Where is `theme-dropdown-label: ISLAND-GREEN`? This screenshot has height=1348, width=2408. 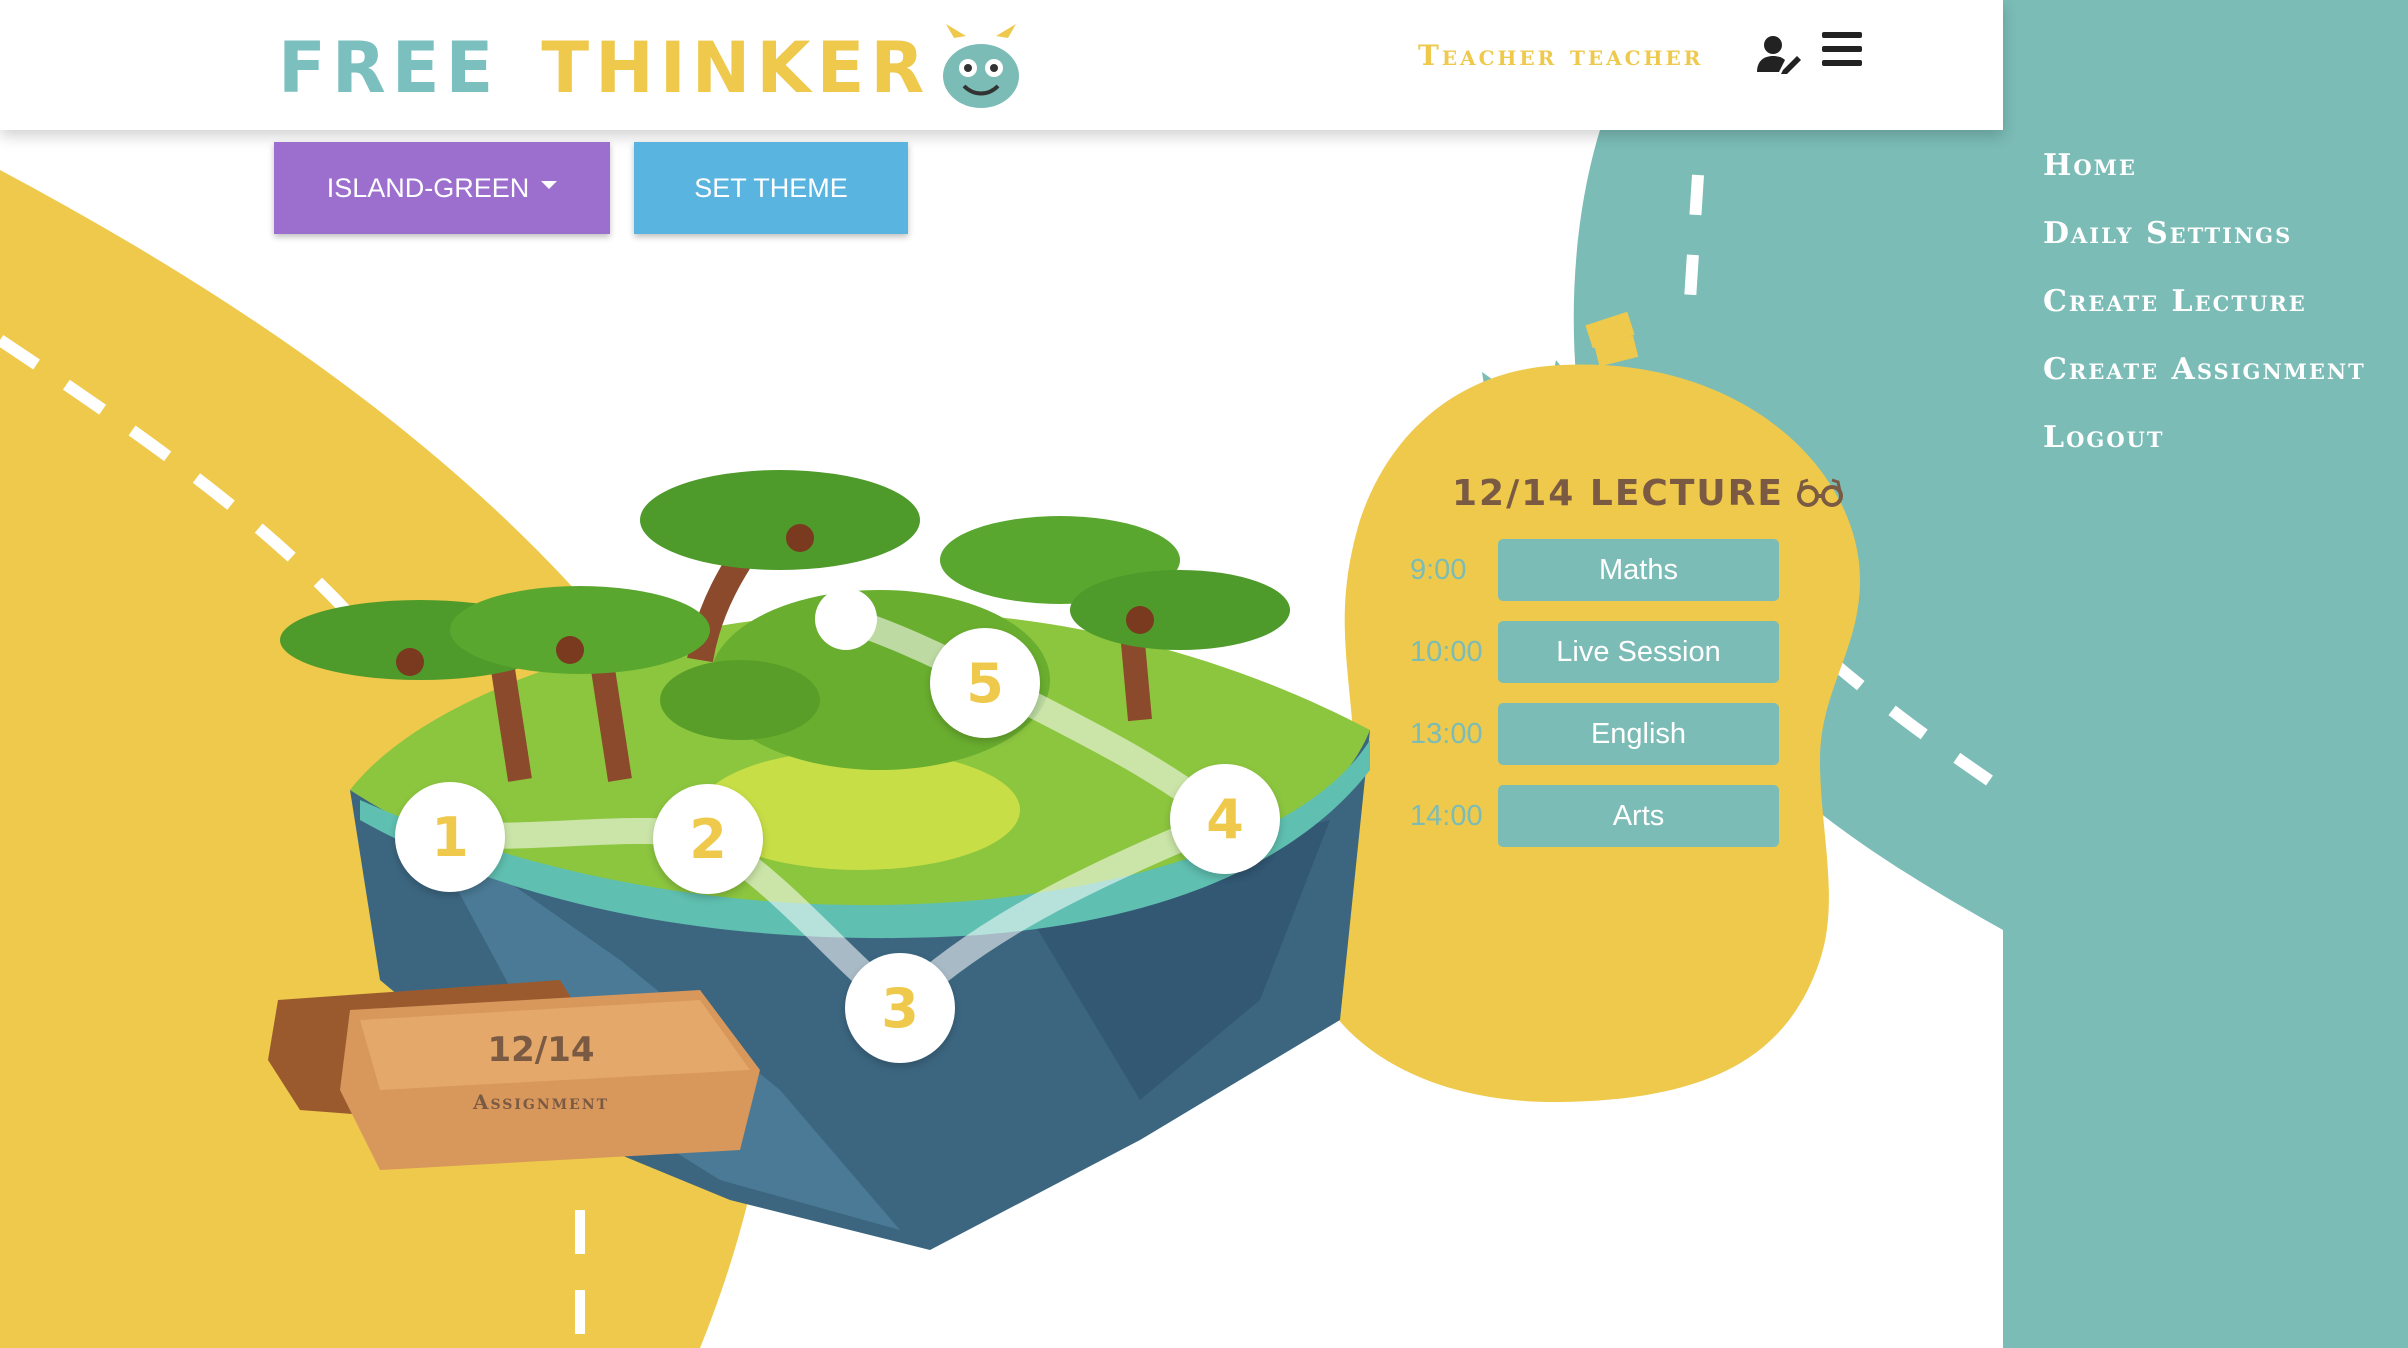 theme-dropdown-label: ISLAND-GREEN is located at coordinates (428, 187).